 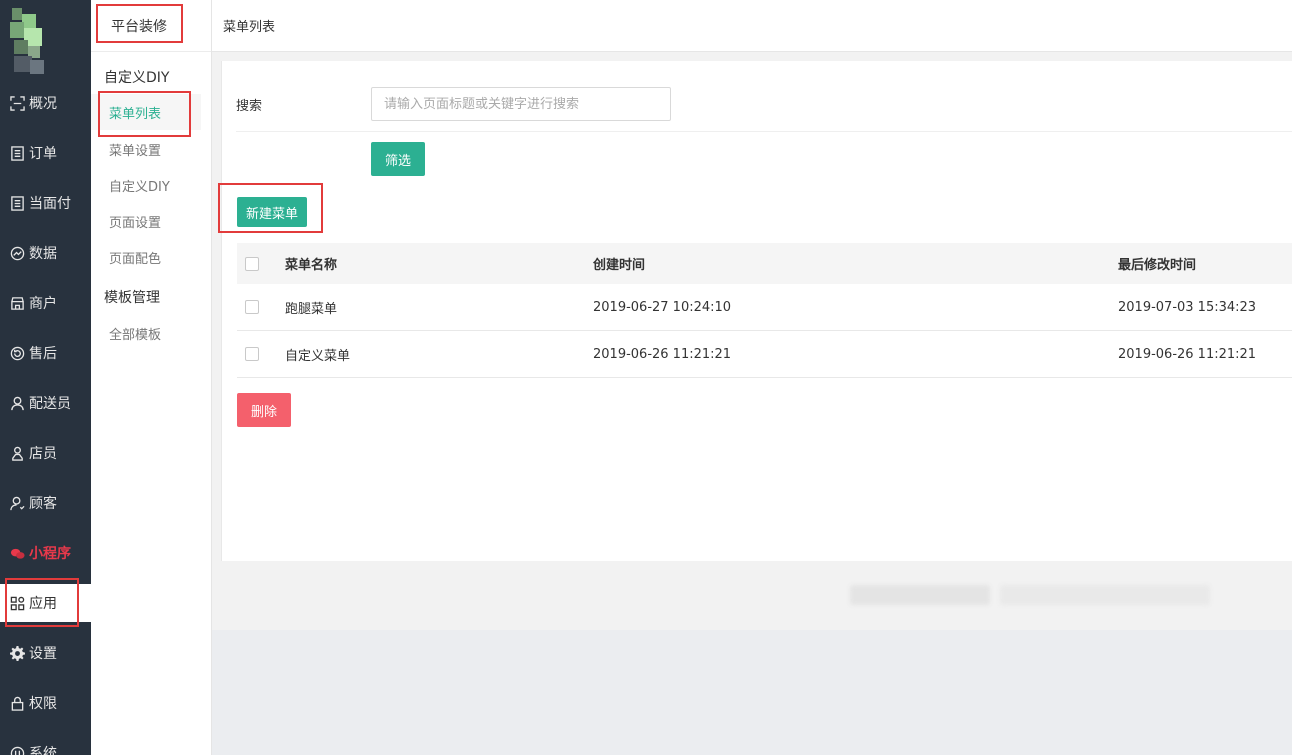 What do you see at coordinates (662, 307) in the screenshot?
I see `created-time: 2019-06-27 10:24:10` at bounding box center [662, 307].